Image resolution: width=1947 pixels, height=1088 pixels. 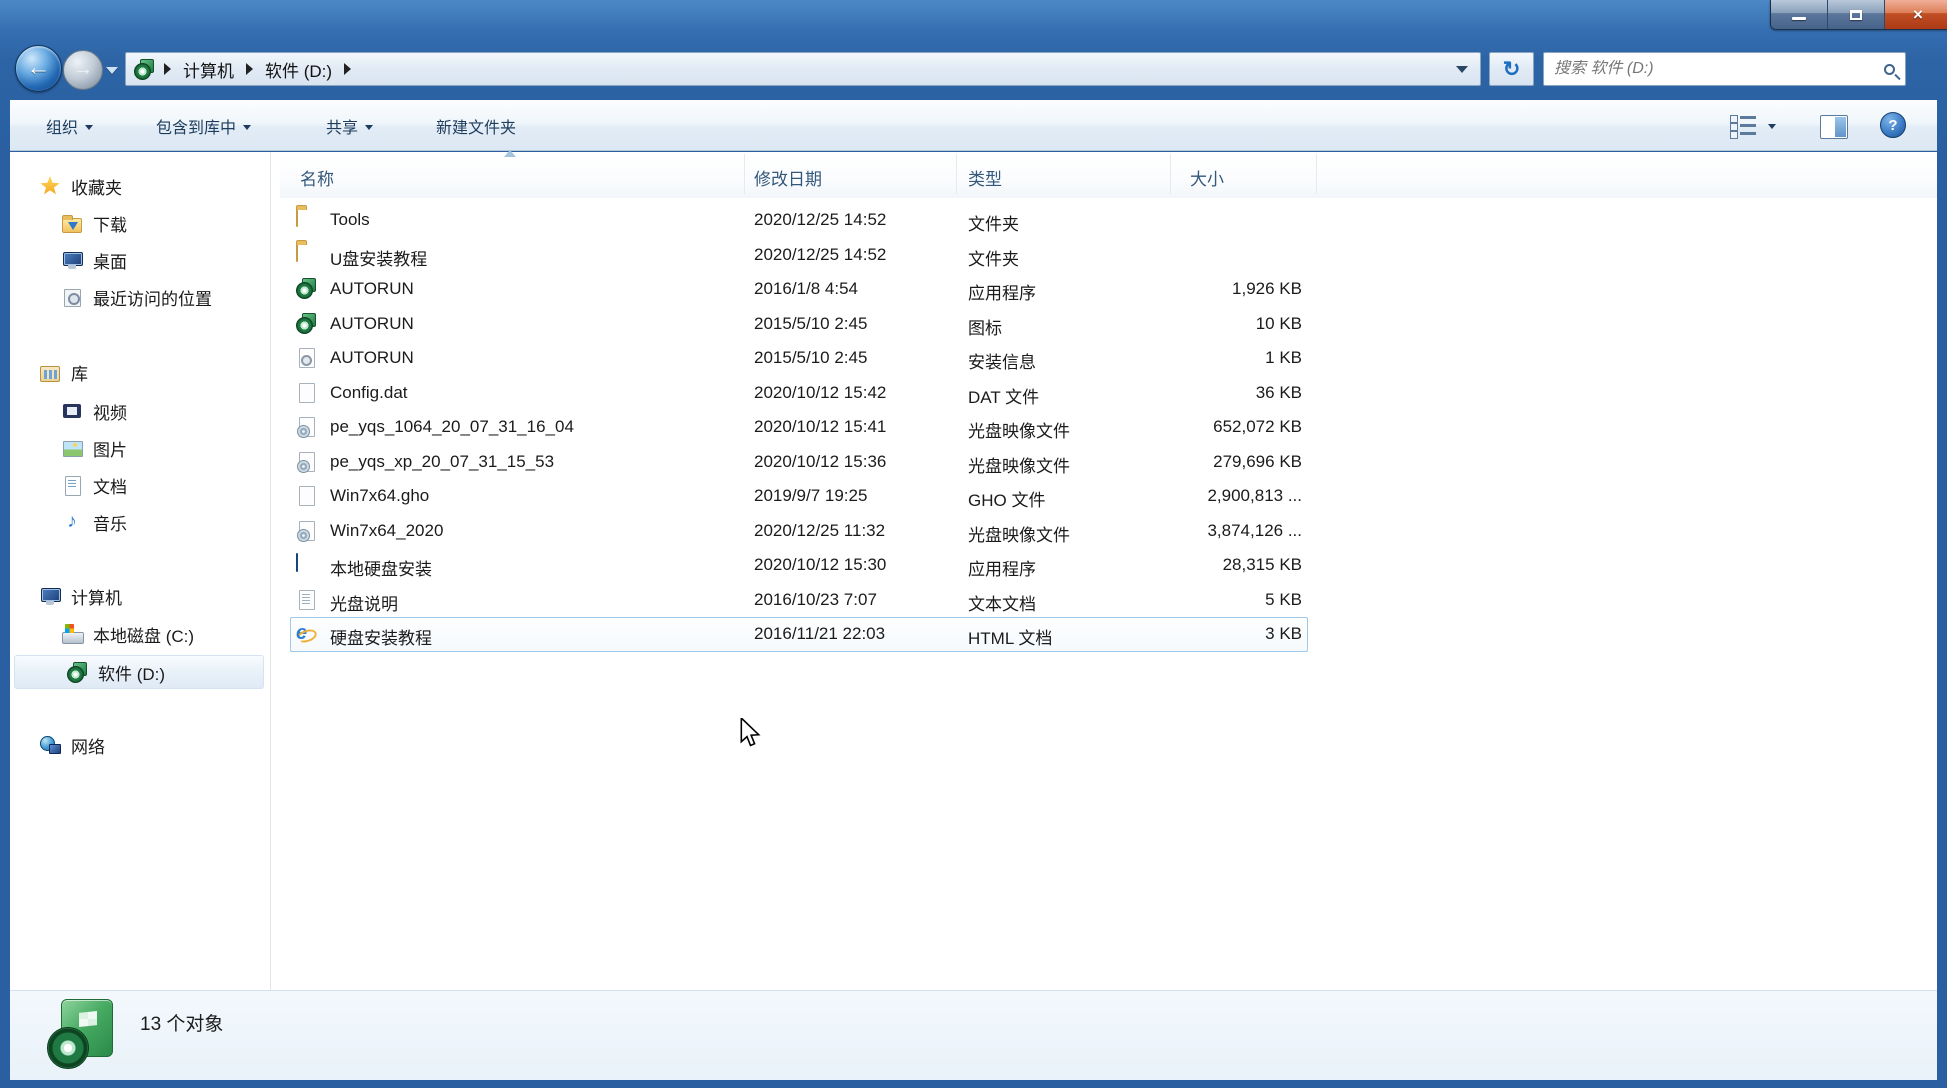 What do you see at coordinates (112, 70) in the screenshot?
I see `history-dropdown-chevron-icon` at bounding box center [112, 70].